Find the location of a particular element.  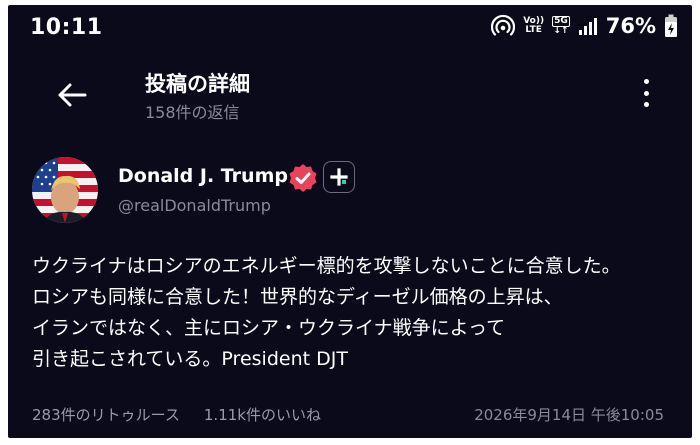

hotspot-icon is located at coordinates (503, 26).